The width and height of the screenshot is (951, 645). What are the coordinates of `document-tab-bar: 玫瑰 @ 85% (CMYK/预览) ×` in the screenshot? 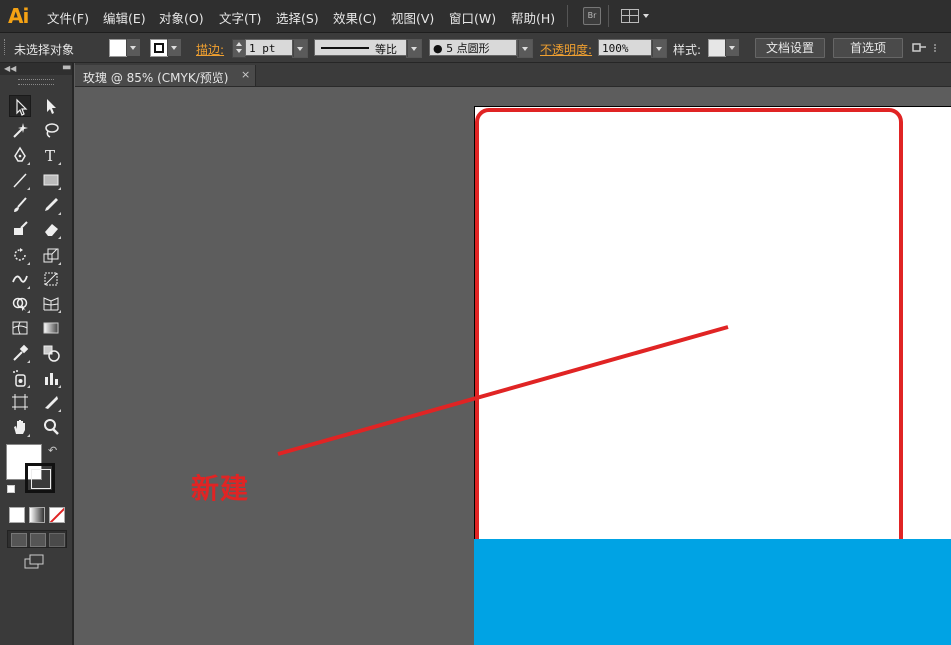 It's located at (513, 75).